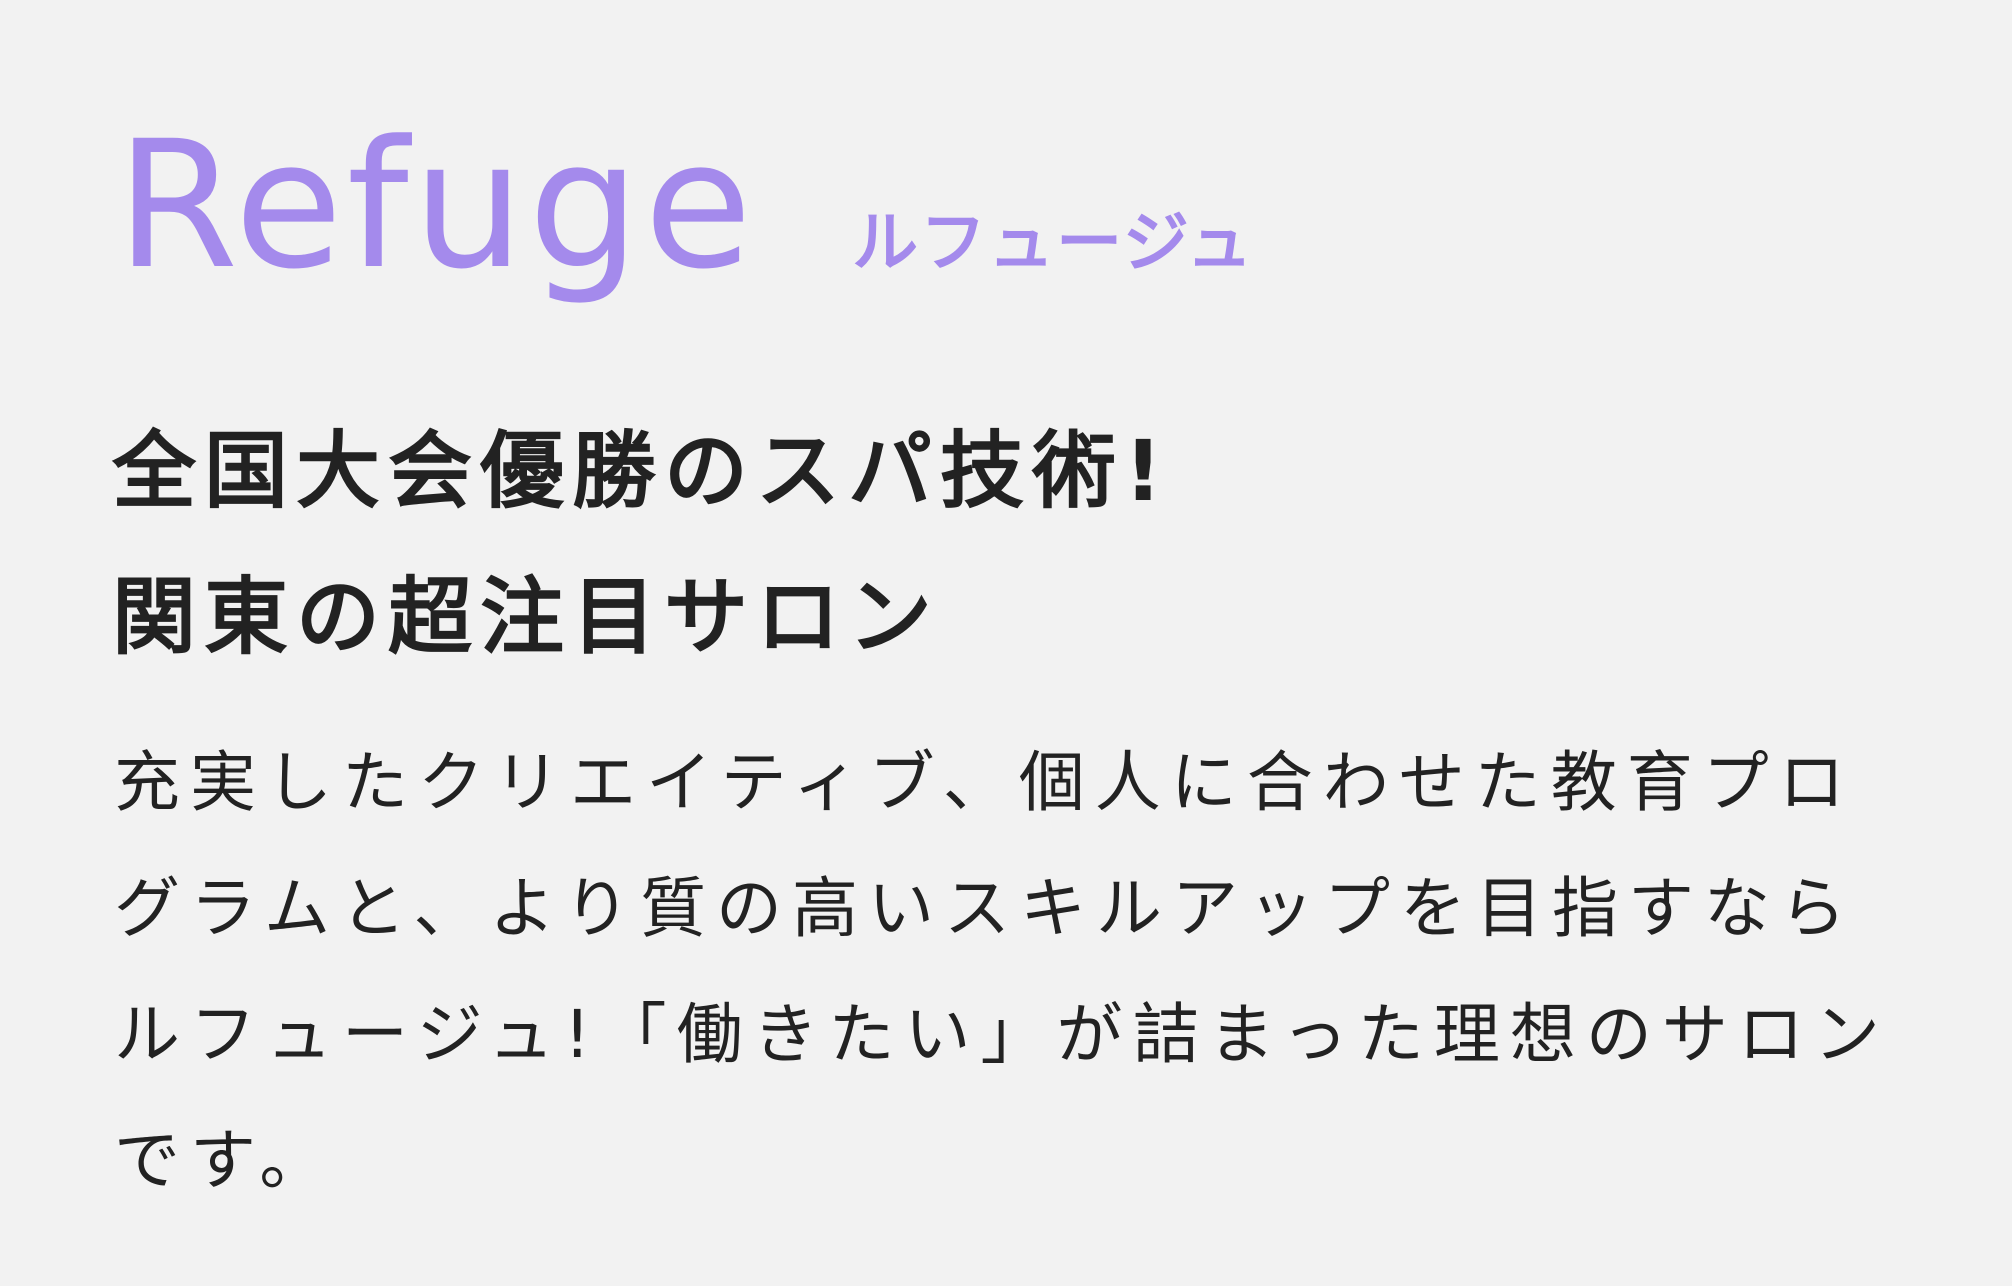 The width and height of the screenshot is (2012, 1286). What do you see at coordinates (526, 617) in the screenshot?
I see `headline-line-2: 関東の超注目サロン` at bounding box center [526, 617].